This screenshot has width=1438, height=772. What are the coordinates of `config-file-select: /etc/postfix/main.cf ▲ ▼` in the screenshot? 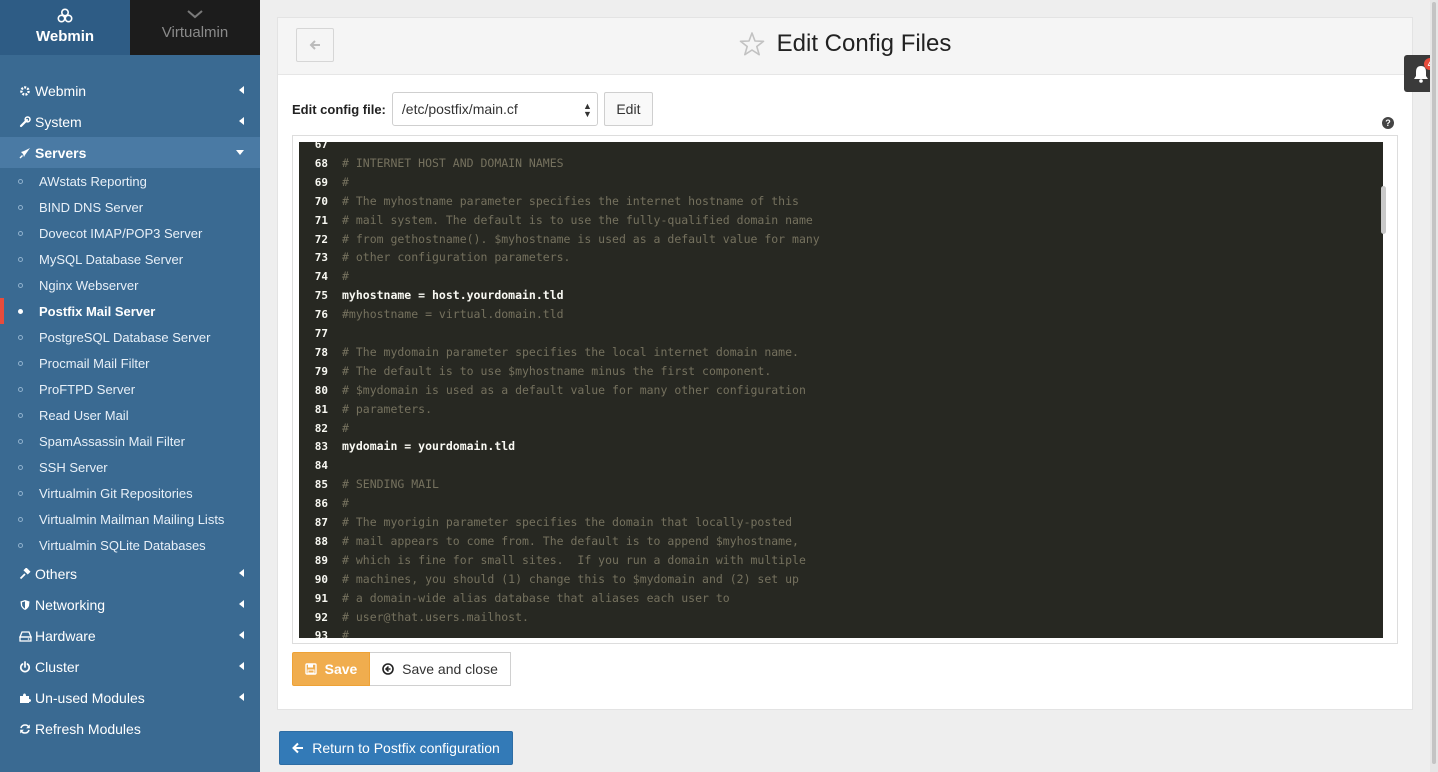 It's located at (494, 109).